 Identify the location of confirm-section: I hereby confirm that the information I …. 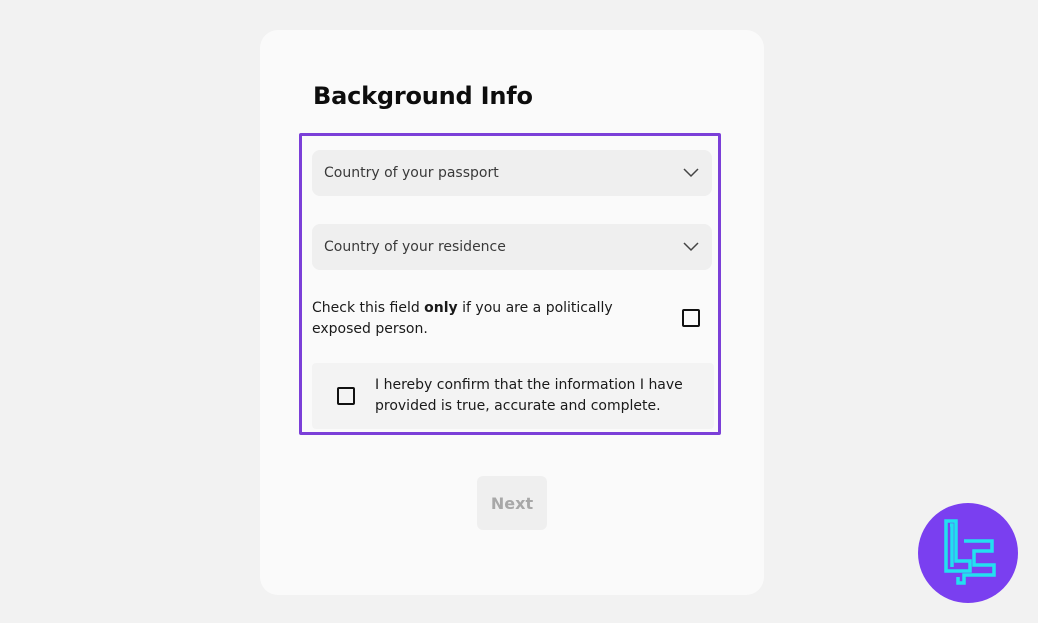
(513, 396).